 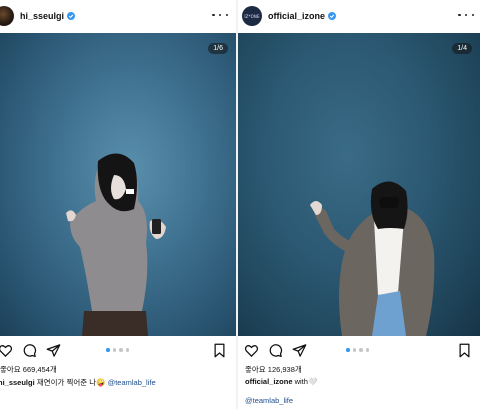 I want to click on avatar, so click(x=7, y=16).